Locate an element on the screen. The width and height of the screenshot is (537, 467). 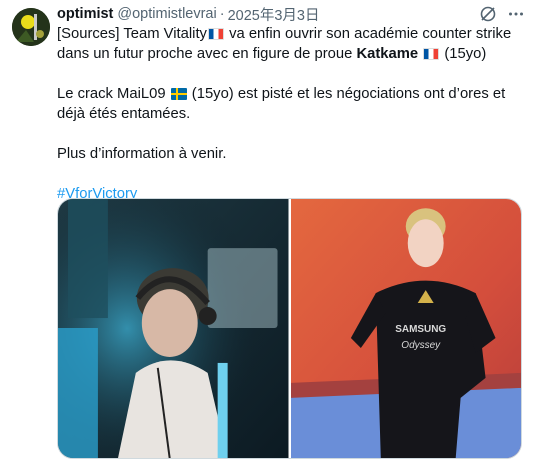
text-segment: [Sources] Team Vitality is located at coordinates (132, 34).